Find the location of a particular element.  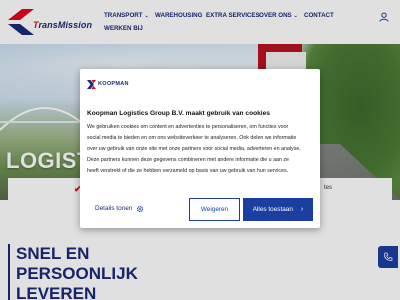

accept-all-button: Alles toestaan › is located at coordinates (278, 209).